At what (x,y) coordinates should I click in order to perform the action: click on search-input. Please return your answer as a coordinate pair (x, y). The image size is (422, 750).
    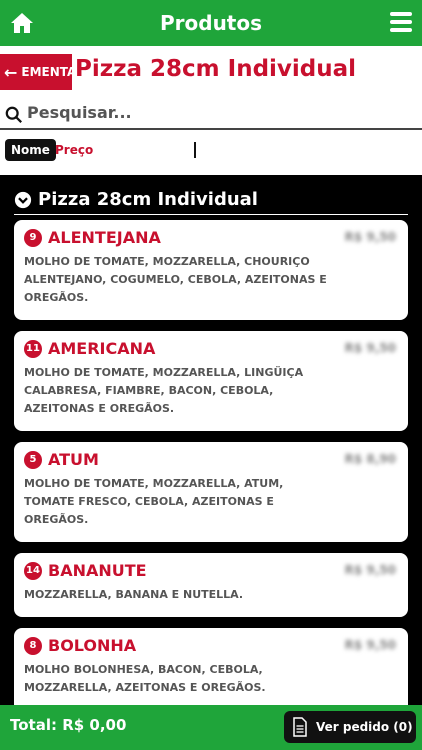
    Looking at the image, I should click on (217, 112).